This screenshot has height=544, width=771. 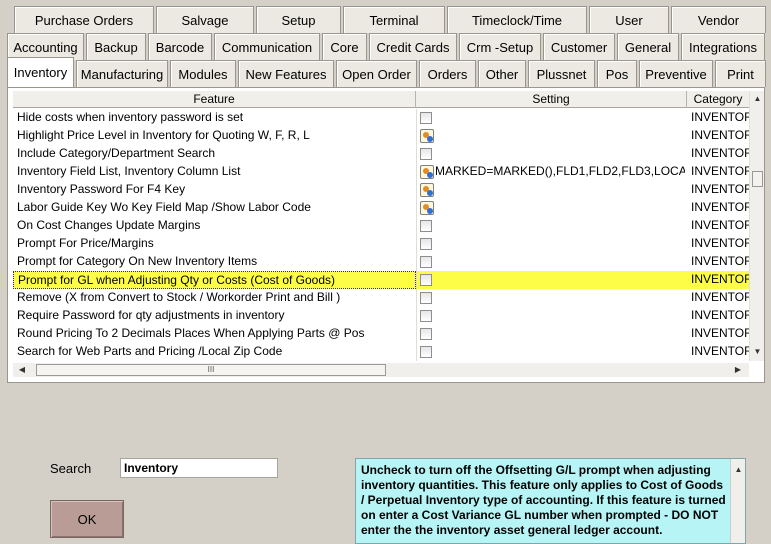 What do you see at coordinates (740, 73) in the screenshot?
I see `tab-print: Print` at bounding box center [740, 73].